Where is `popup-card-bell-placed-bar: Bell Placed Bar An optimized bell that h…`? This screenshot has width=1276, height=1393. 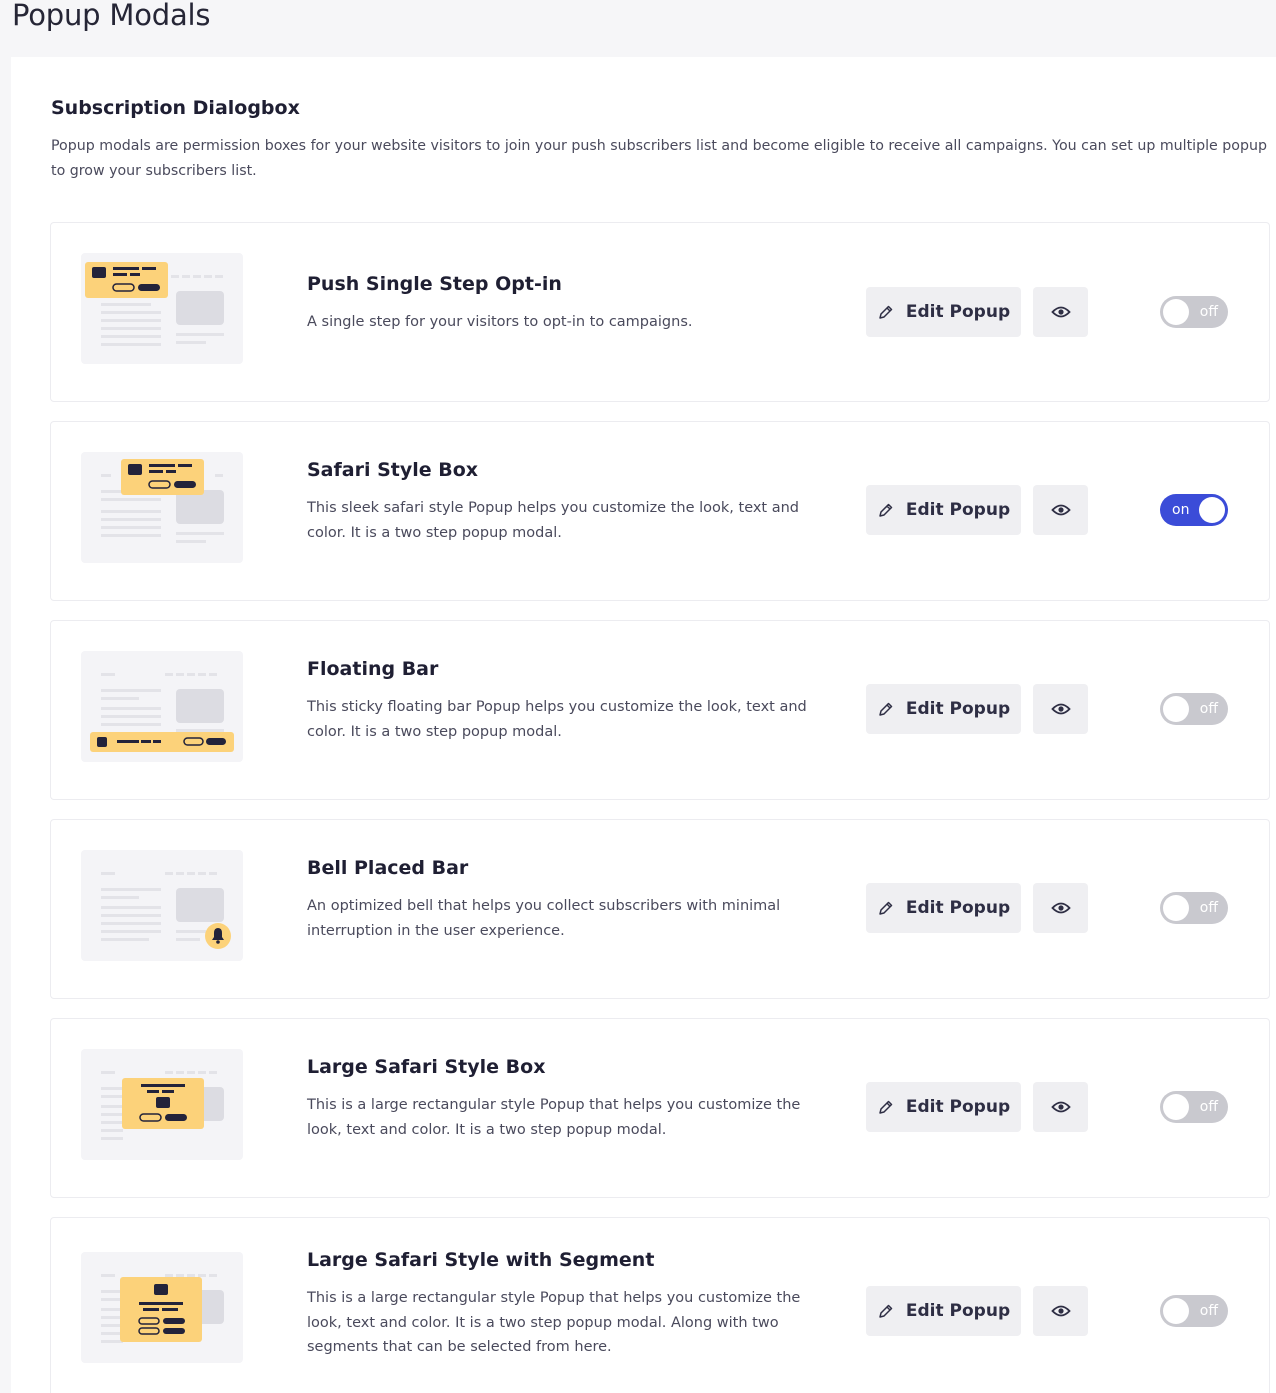
popup-card-bell-placed-bar: Bell Placed Bar An optimized bell that h… is located at coordinates (660, 909).